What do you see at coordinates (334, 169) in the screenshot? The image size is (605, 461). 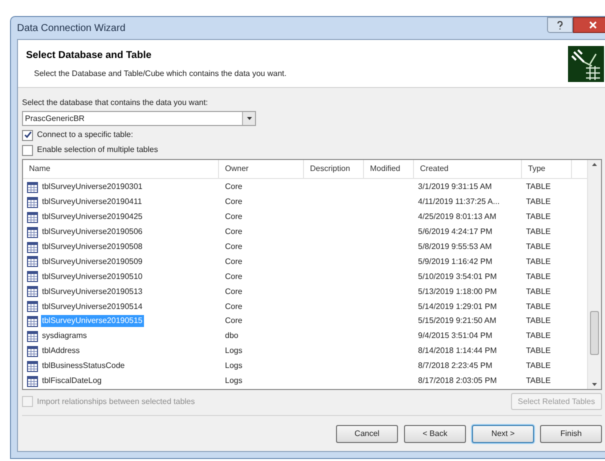 I see `column-header: Description` at bounding box center [334, 169].